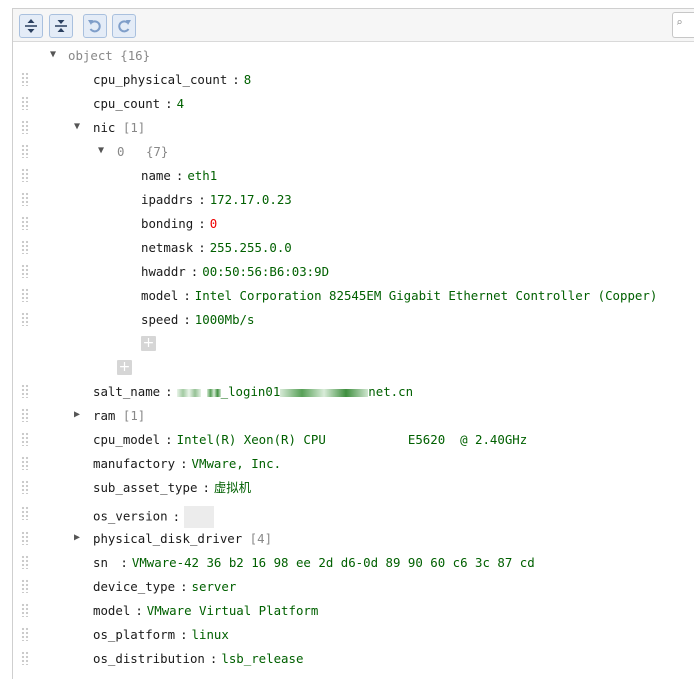 The height and width of the screenshot is (679, 694). Describe the element at coordinates (126, 439) in the screenshot. I see `field-key: cpu_model` at that location.